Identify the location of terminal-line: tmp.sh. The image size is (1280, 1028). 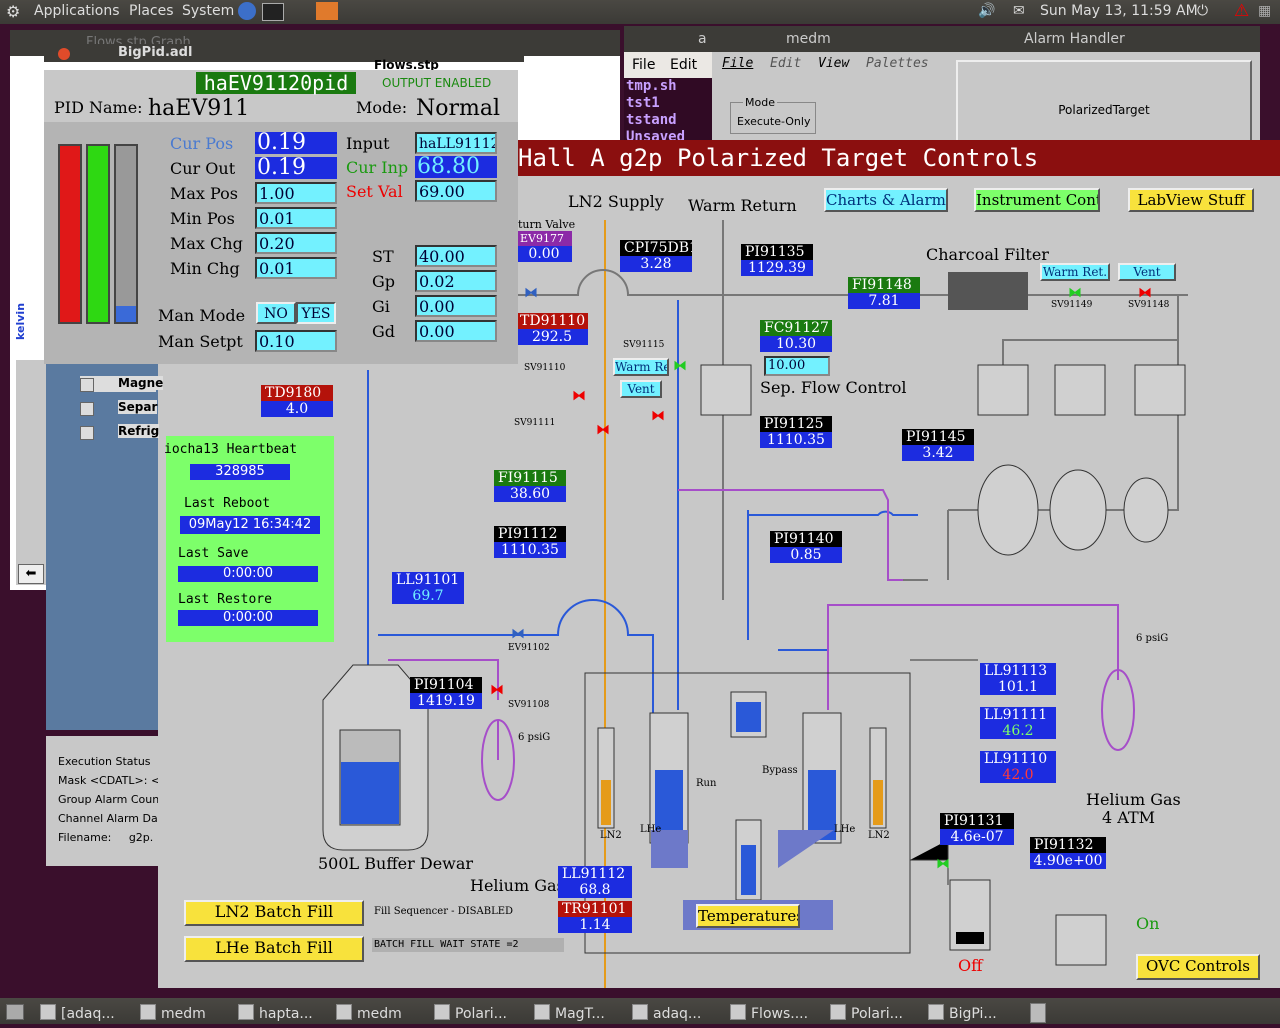
(651, 86).